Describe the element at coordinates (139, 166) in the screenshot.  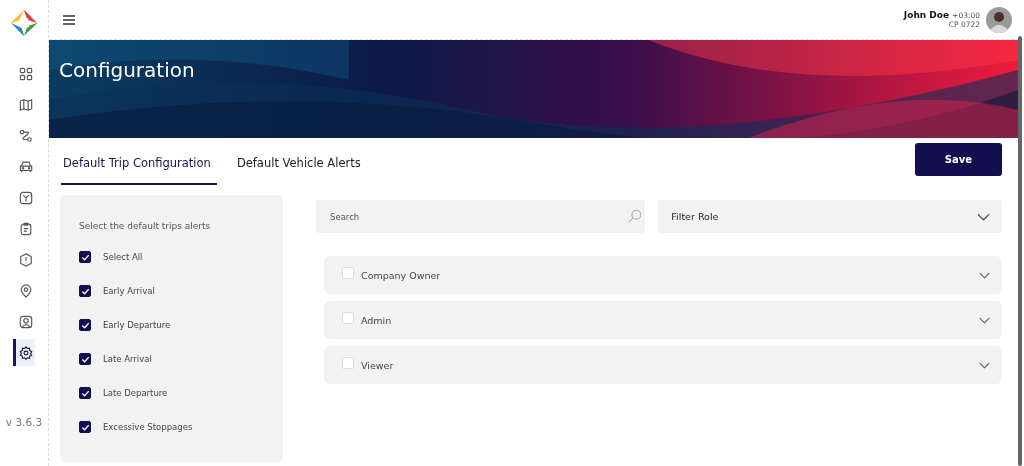
I see `tab: Default Trip Configuration` at that location.